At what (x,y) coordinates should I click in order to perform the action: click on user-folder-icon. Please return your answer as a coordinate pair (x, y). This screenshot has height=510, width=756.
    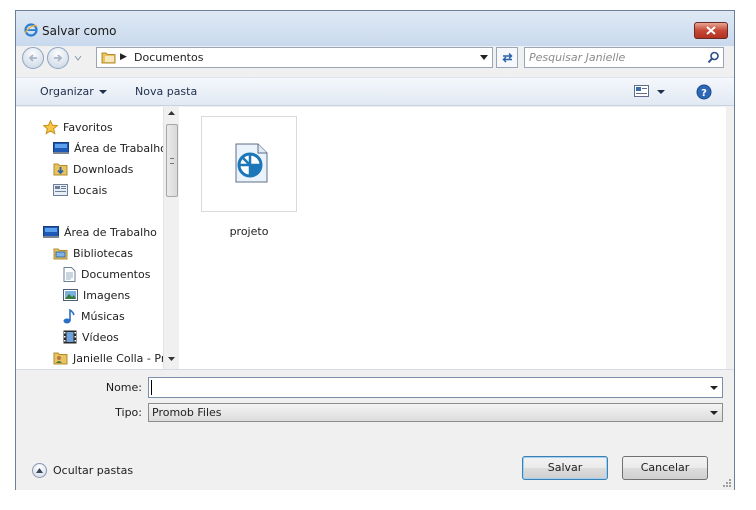
    Looking at the image, I should click on (60, 358).